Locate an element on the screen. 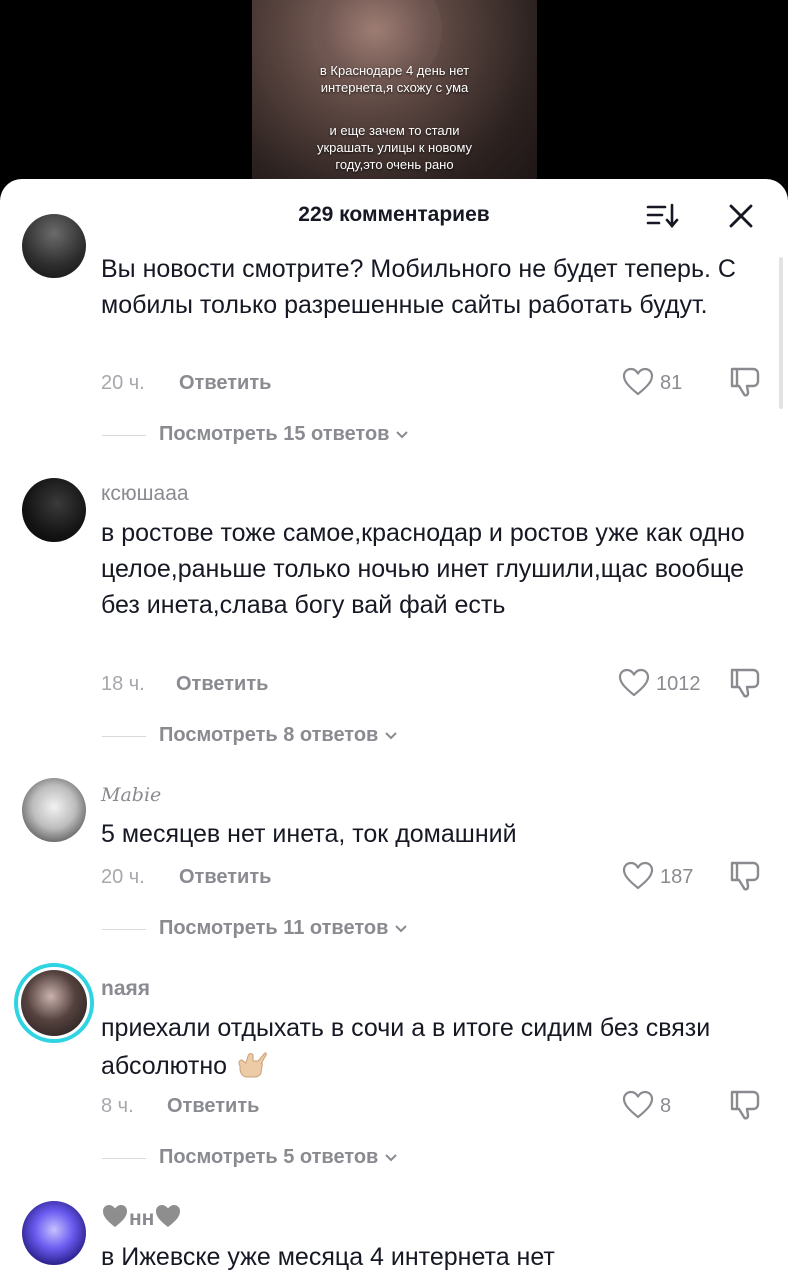 The image size is (788, 1280). like-count: 1012 is located at coordinates (678, 684).